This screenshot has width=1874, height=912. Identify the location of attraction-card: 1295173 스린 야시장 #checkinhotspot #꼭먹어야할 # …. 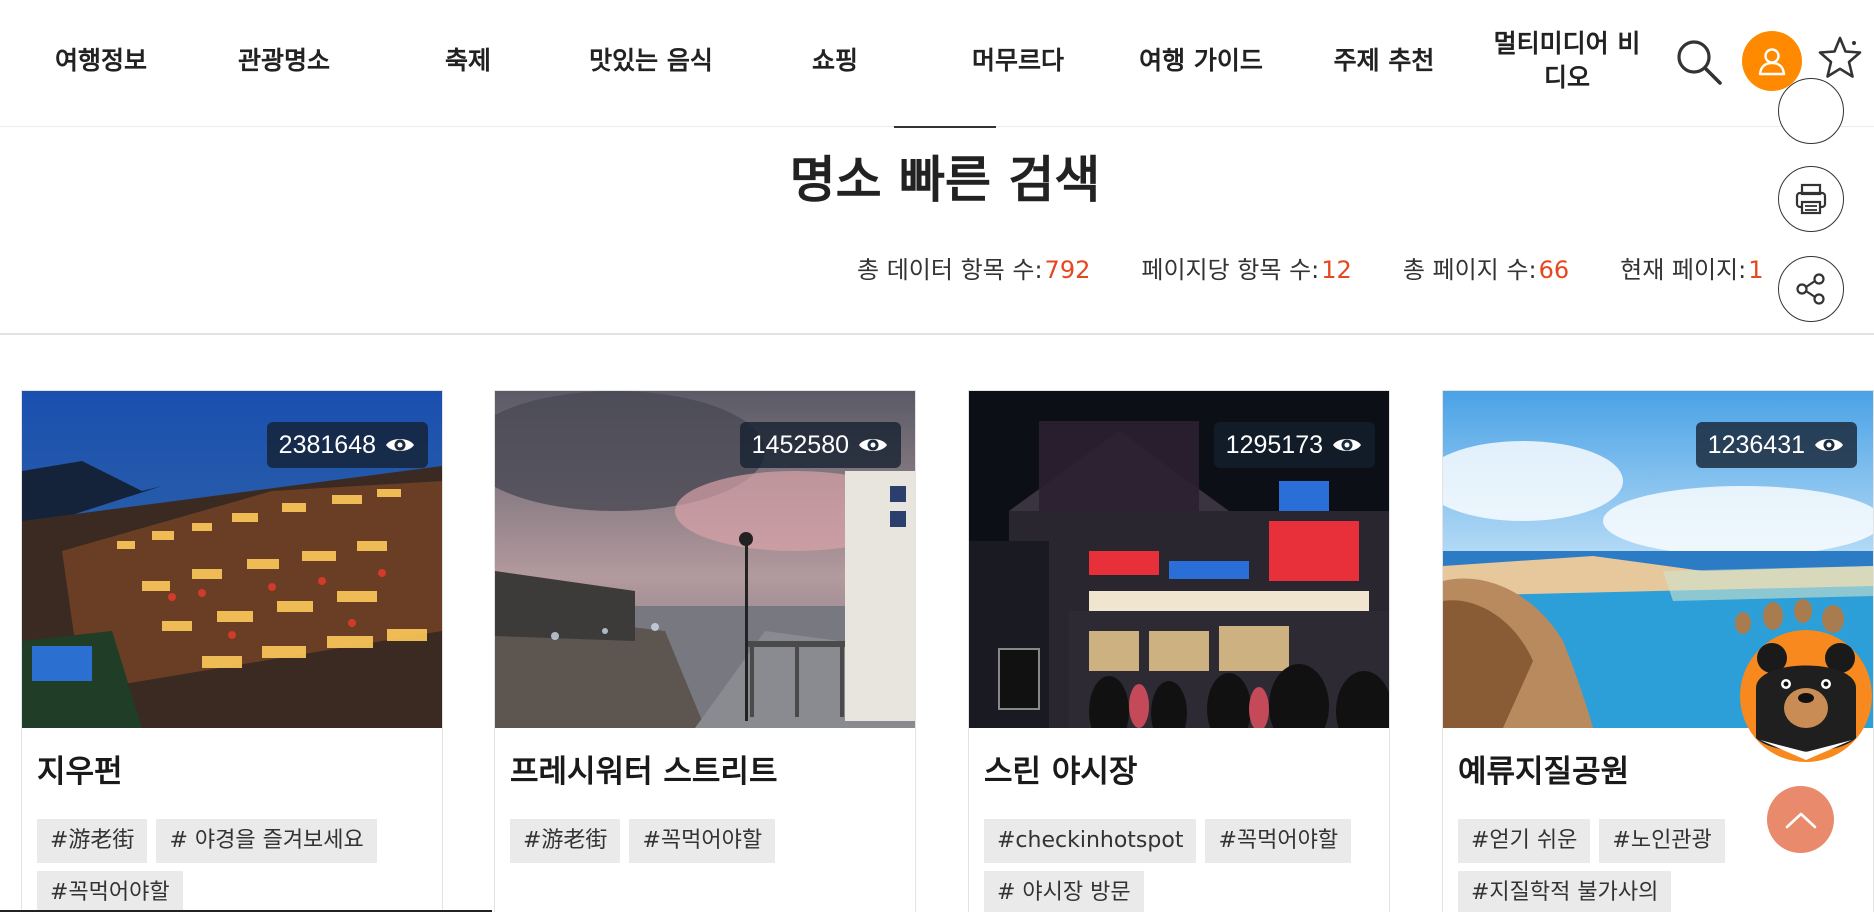
(1179, 651).